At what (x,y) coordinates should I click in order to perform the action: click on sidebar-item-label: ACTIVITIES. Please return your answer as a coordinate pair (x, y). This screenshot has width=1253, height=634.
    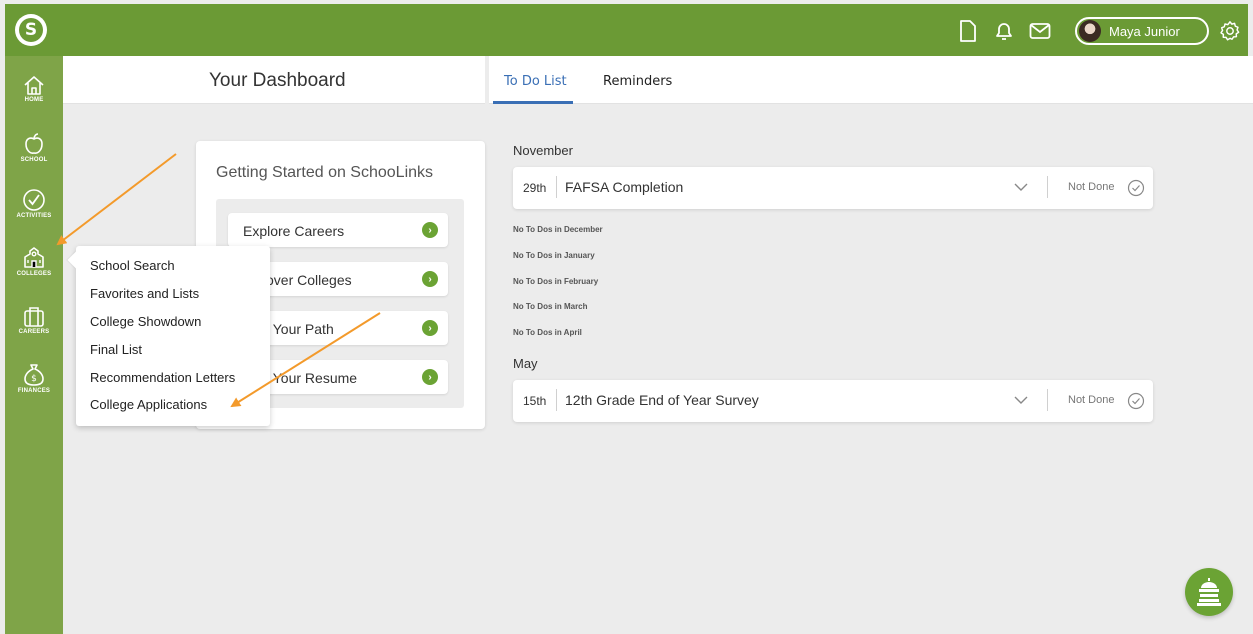
    Looking at the image, I should click on (34, 216).